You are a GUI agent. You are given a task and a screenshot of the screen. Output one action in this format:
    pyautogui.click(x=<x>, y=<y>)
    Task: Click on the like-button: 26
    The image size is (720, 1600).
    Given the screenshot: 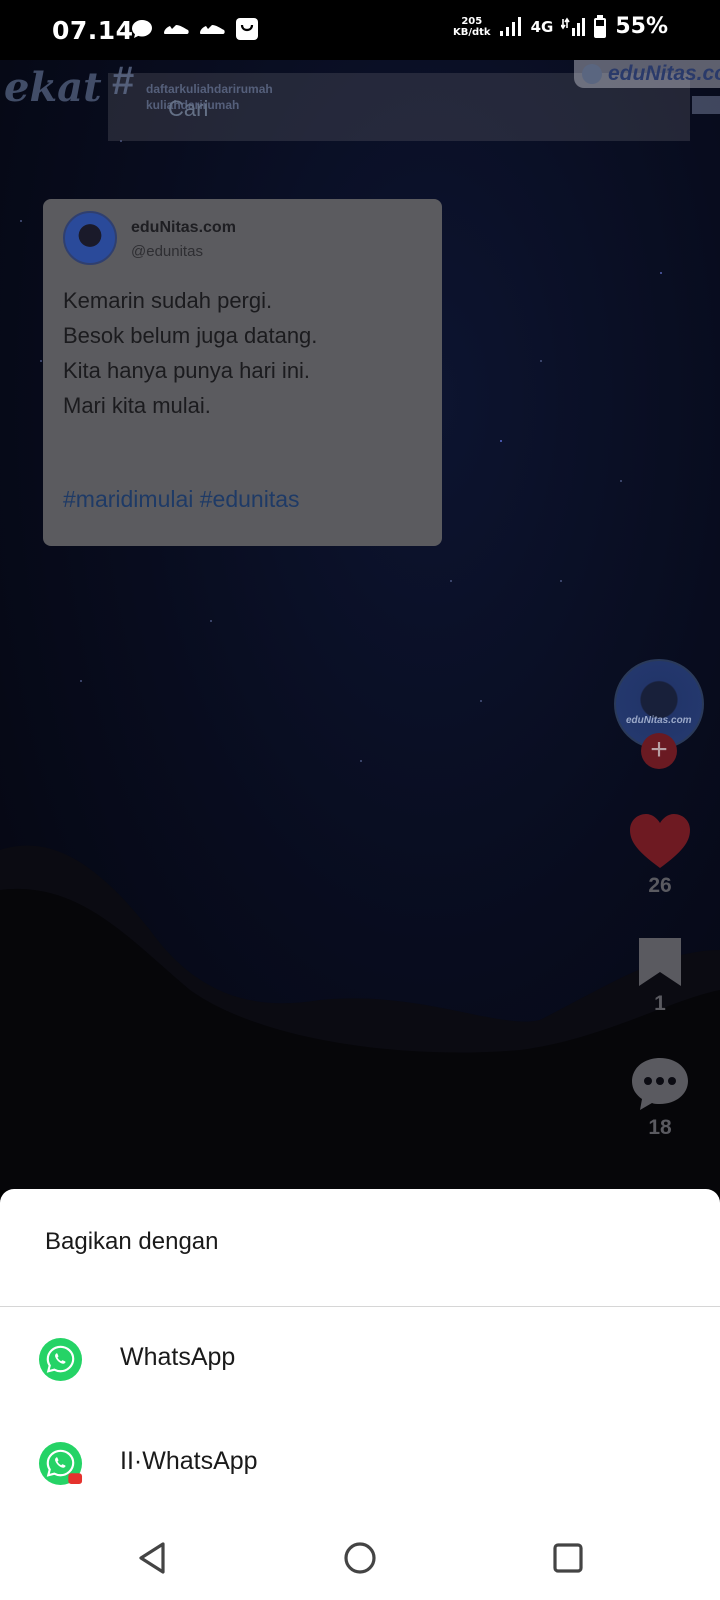 What is the action you would take?
    pyautogui.click(x=660, y=855)
    